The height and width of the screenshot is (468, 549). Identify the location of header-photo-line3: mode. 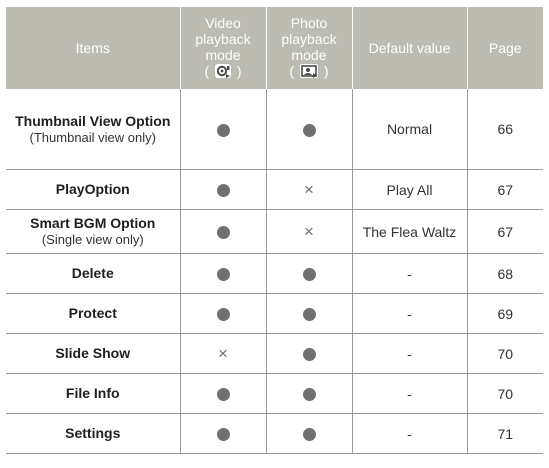
(309, 54).